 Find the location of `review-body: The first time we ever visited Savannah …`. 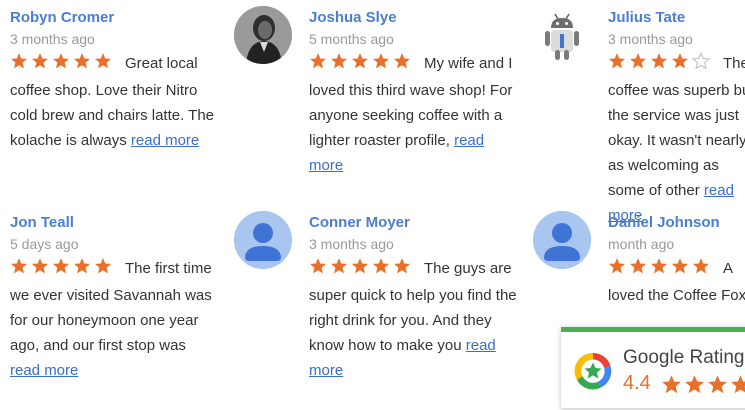

review-body: The first time we ever visited Savannah … is located at coordinates (115, 319).